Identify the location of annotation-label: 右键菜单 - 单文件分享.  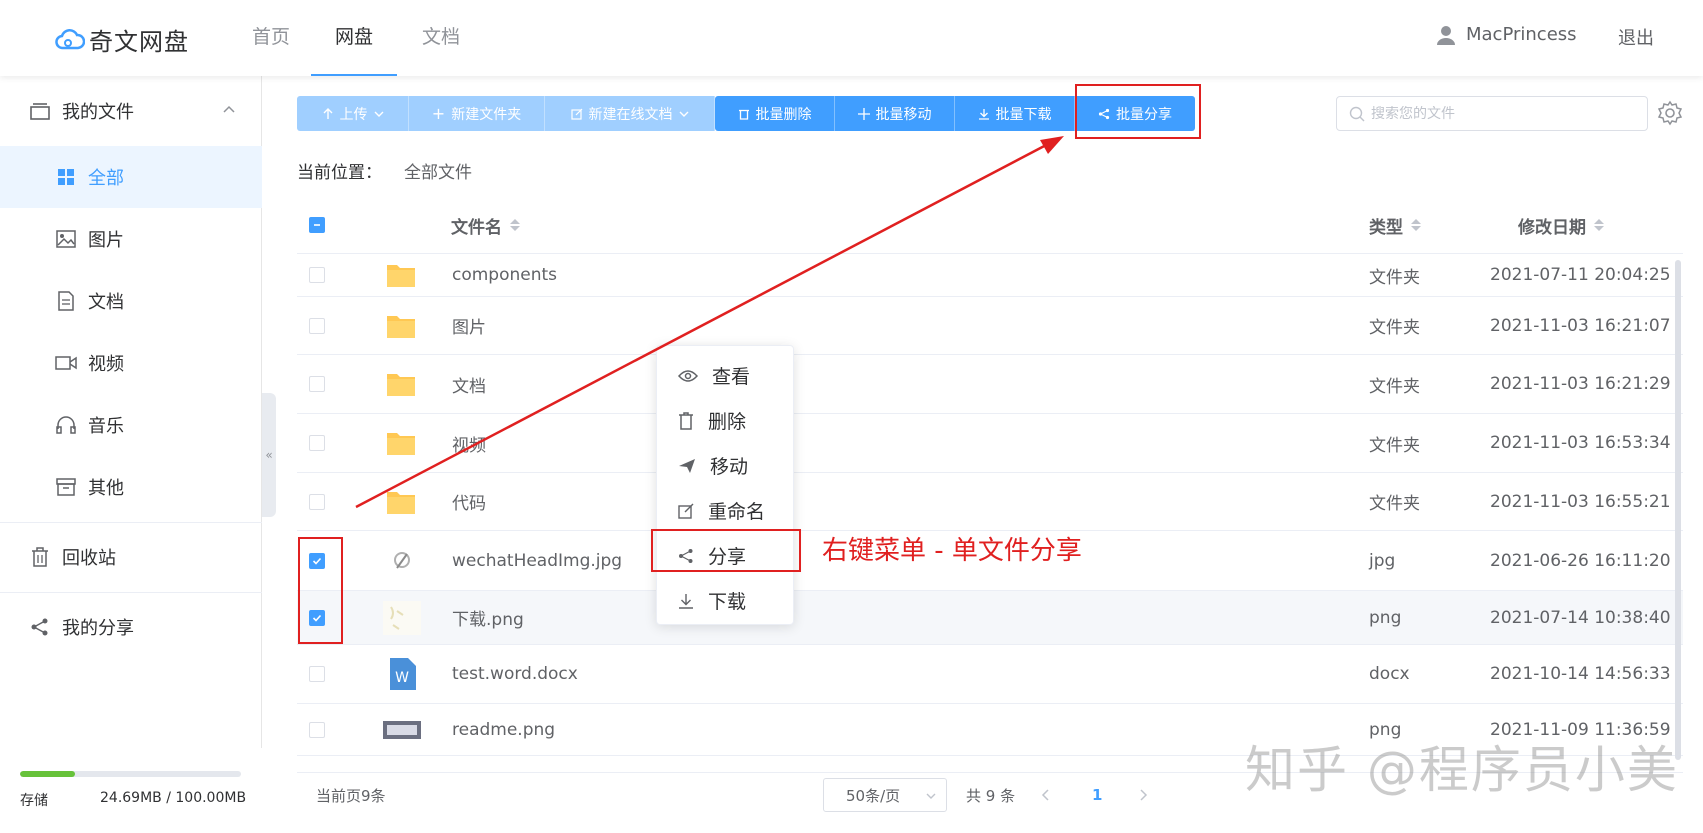
(952, 551).